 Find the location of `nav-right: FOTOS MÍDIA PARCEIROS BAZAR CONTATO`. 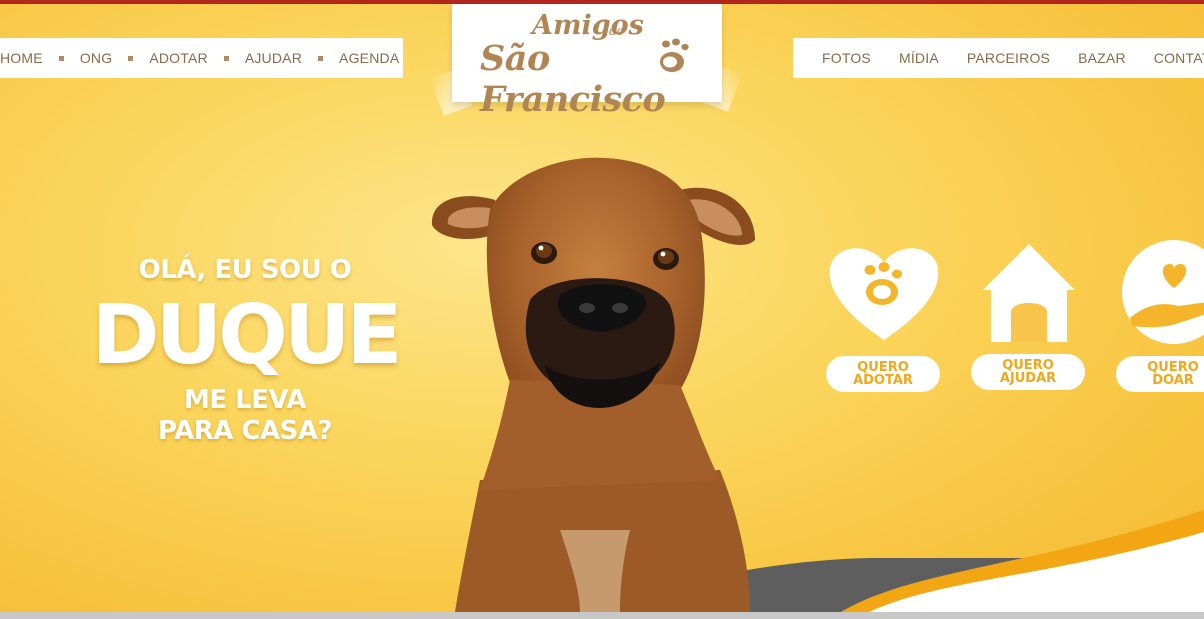

nav-right: FOTOS MÍDIA PARCEIROS BAZAR CONTATO is located at coordinates (998, 58).